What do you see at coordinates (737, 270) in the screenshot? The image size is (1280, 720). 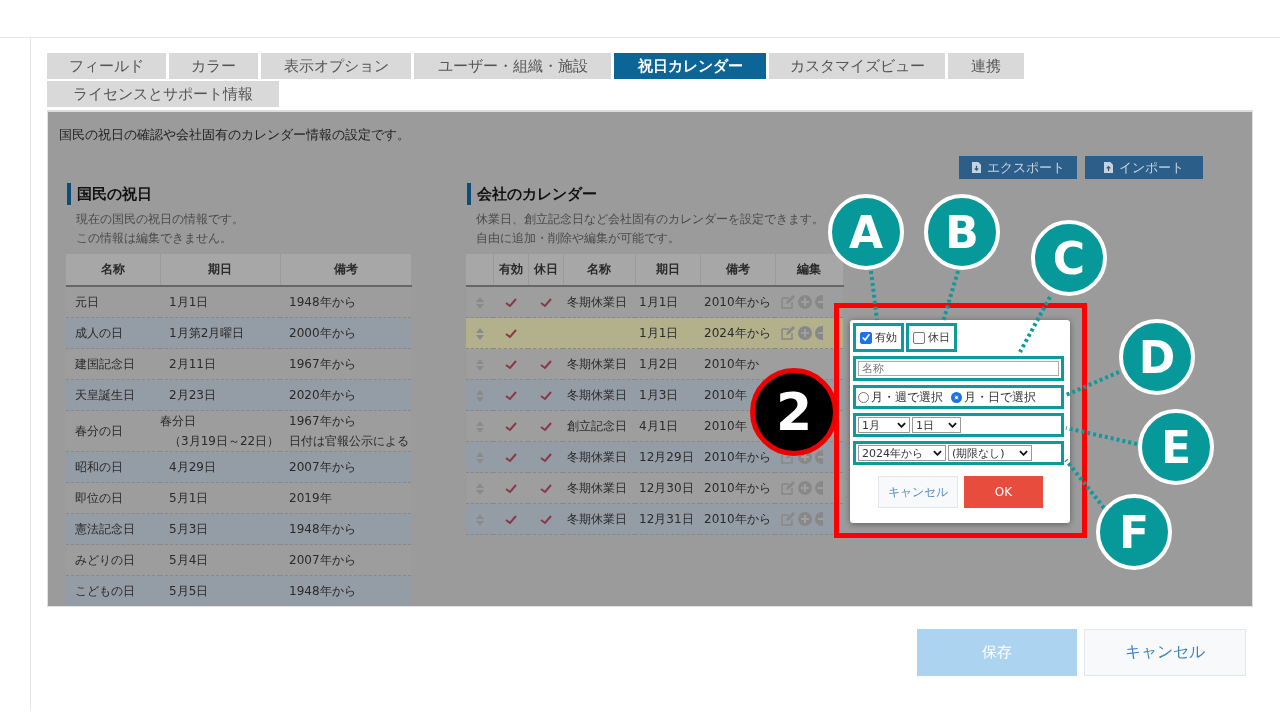 I see `column-header: 備考` at bounding box center [737, 270].